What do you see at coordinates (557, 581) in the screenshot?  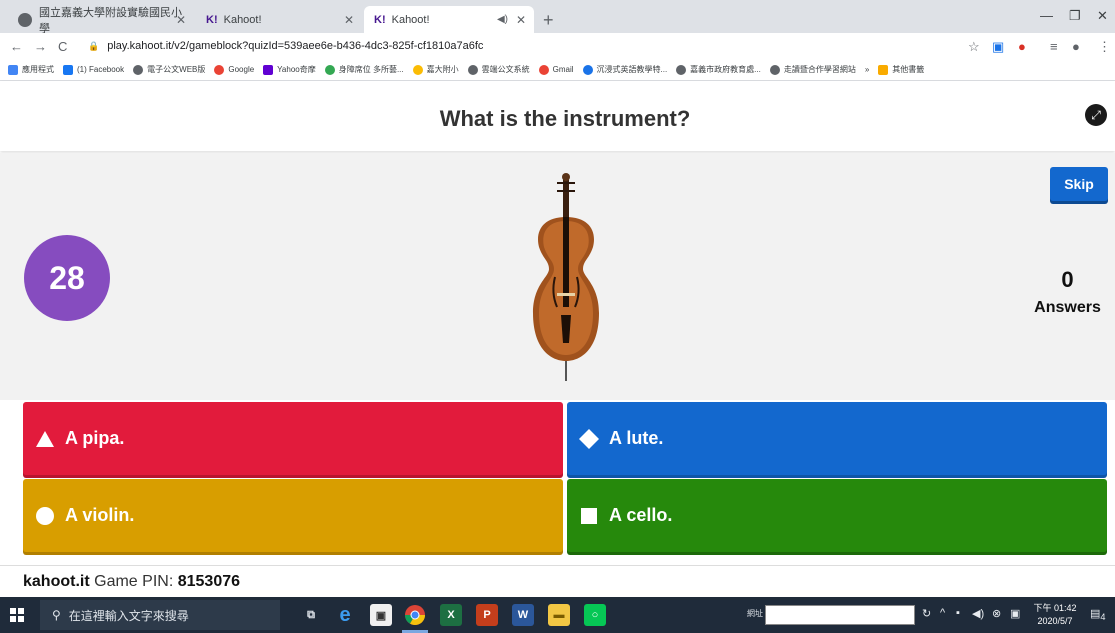 I see `game-footer: kahoot.it Game PIN: 8153076` at bounding box center [557, 581].